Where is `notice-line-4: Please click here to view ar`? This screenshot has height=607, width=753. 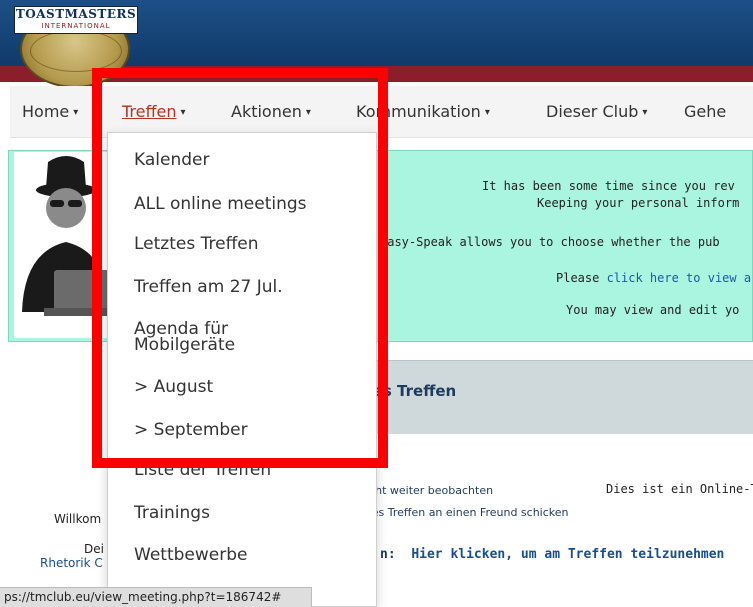
notice-line-4: Please click here to view ar is located at coordinates (654, 278).